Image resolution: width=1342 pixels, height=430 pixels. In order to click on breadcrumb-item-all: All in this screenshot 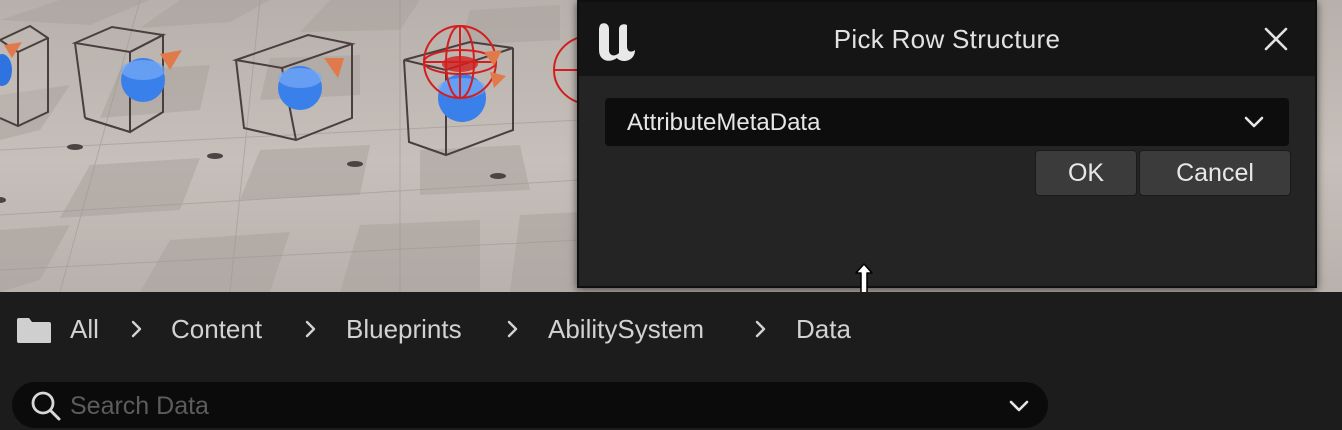, I will do `click(84, 329)`.